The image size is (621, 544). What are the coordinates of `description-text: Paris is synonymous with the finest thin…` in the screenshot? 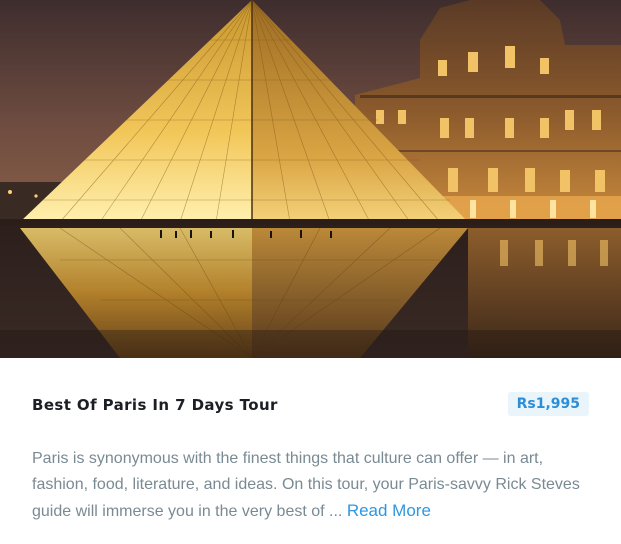 It's located at (306, 485).